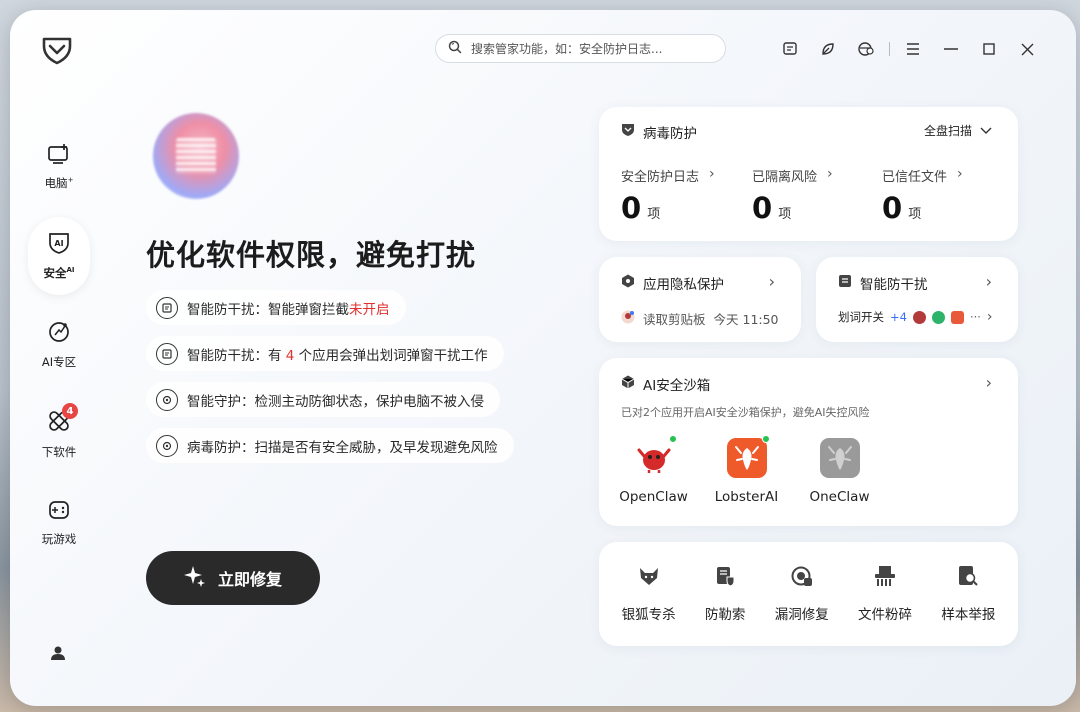 This screenshot has width=1080, height=712. I want to click on word-select-switch-row: 划词开关 +4 ··· ›, so click(915, 317).